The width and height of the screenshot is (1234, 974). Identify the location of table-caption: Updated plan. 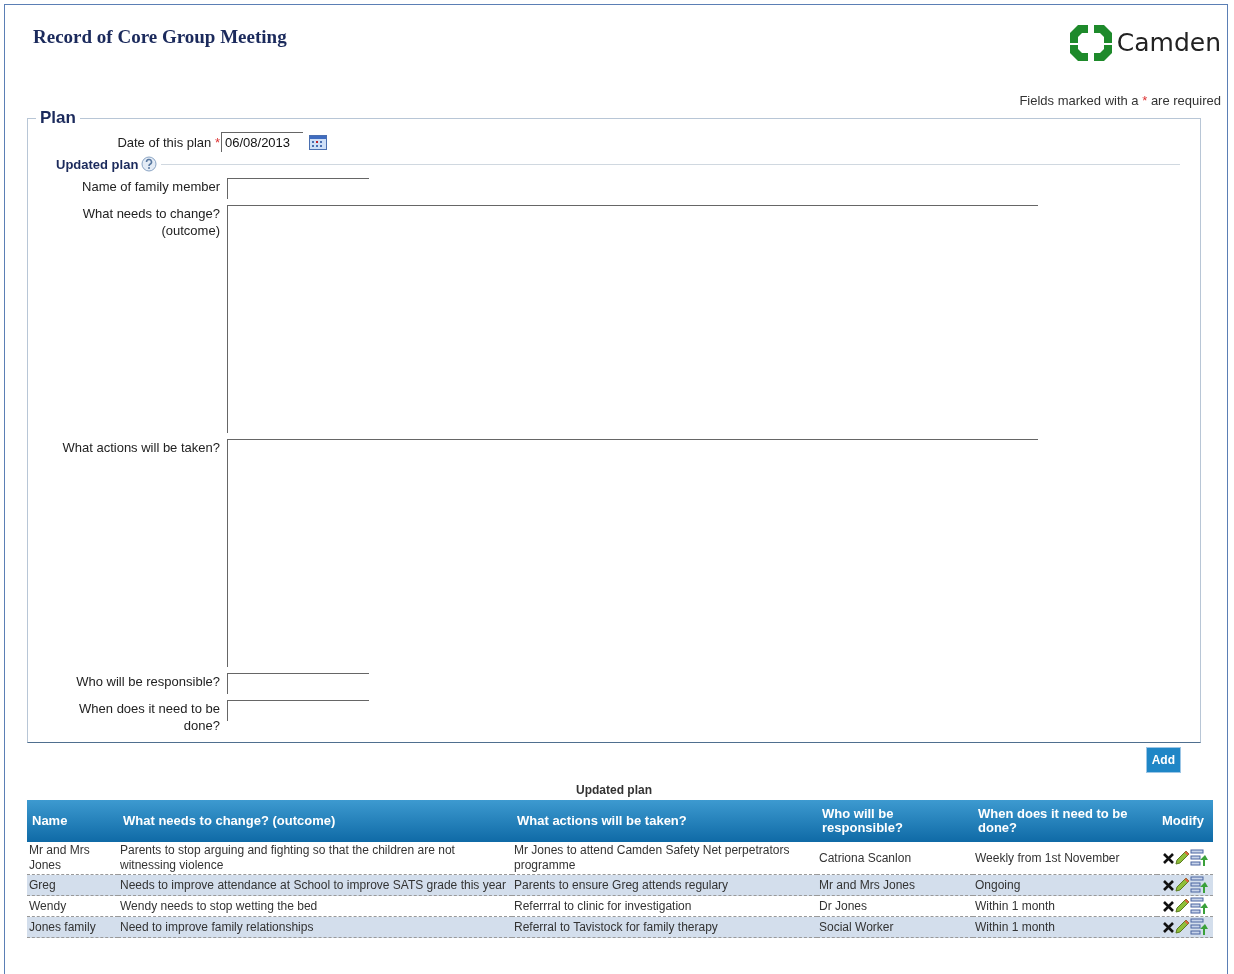
(614, 790).